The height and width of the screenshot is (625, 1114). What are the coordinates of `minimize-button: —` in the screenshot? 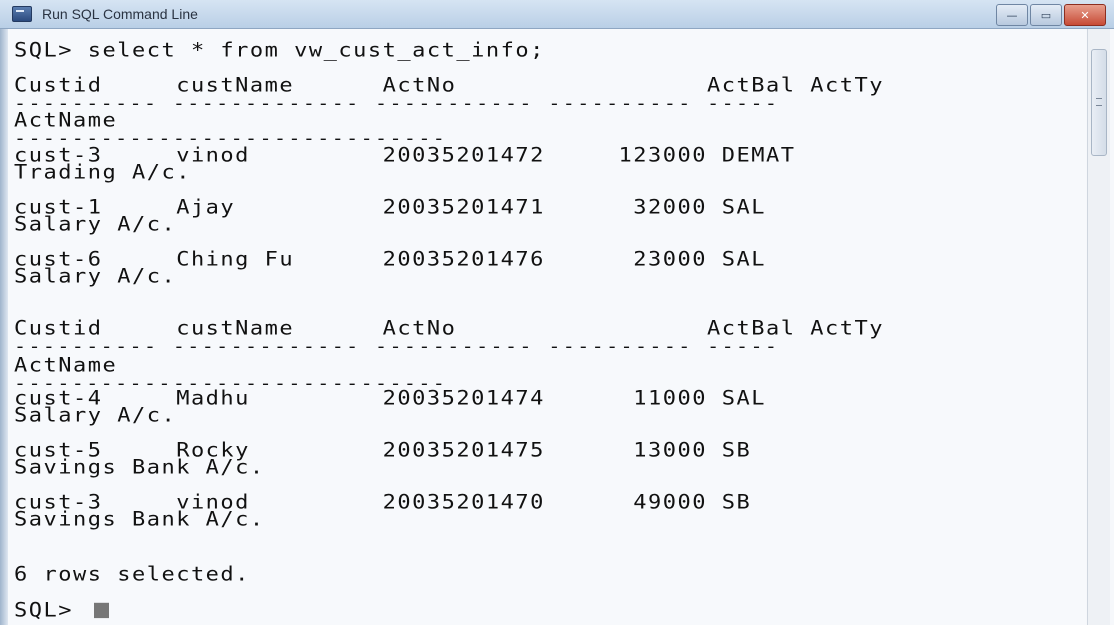 It's located at (1012, 15).